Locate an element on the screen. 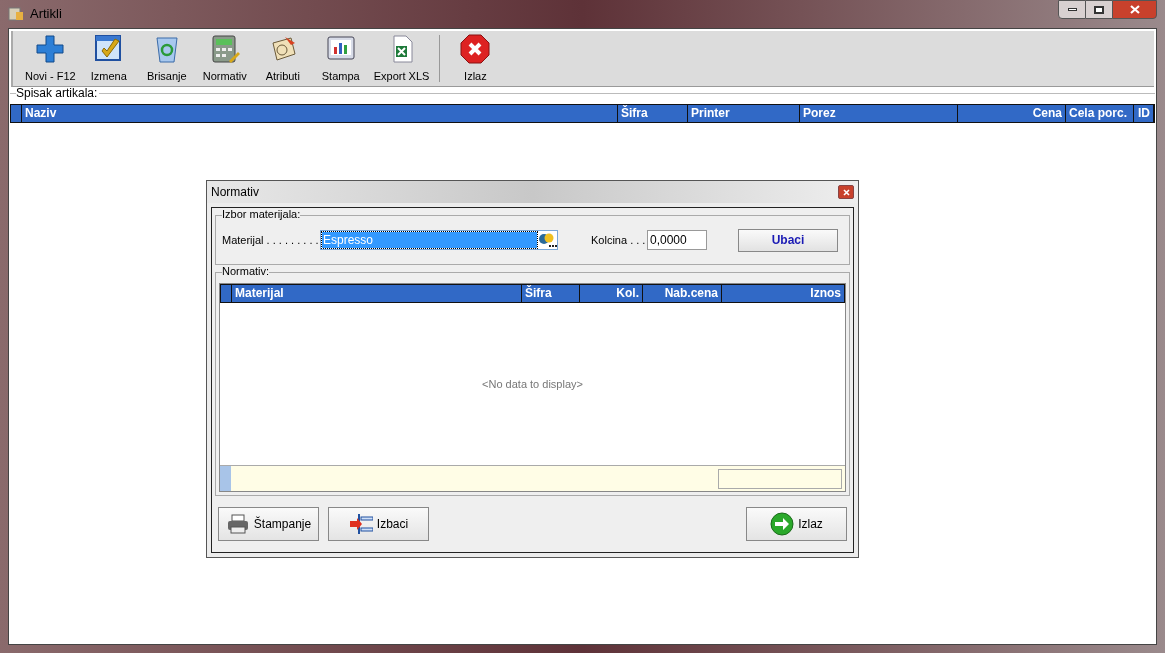 This screenshot has width=1165, height=653. toolbar-button: Izmena is located at coordinates (108, 58).